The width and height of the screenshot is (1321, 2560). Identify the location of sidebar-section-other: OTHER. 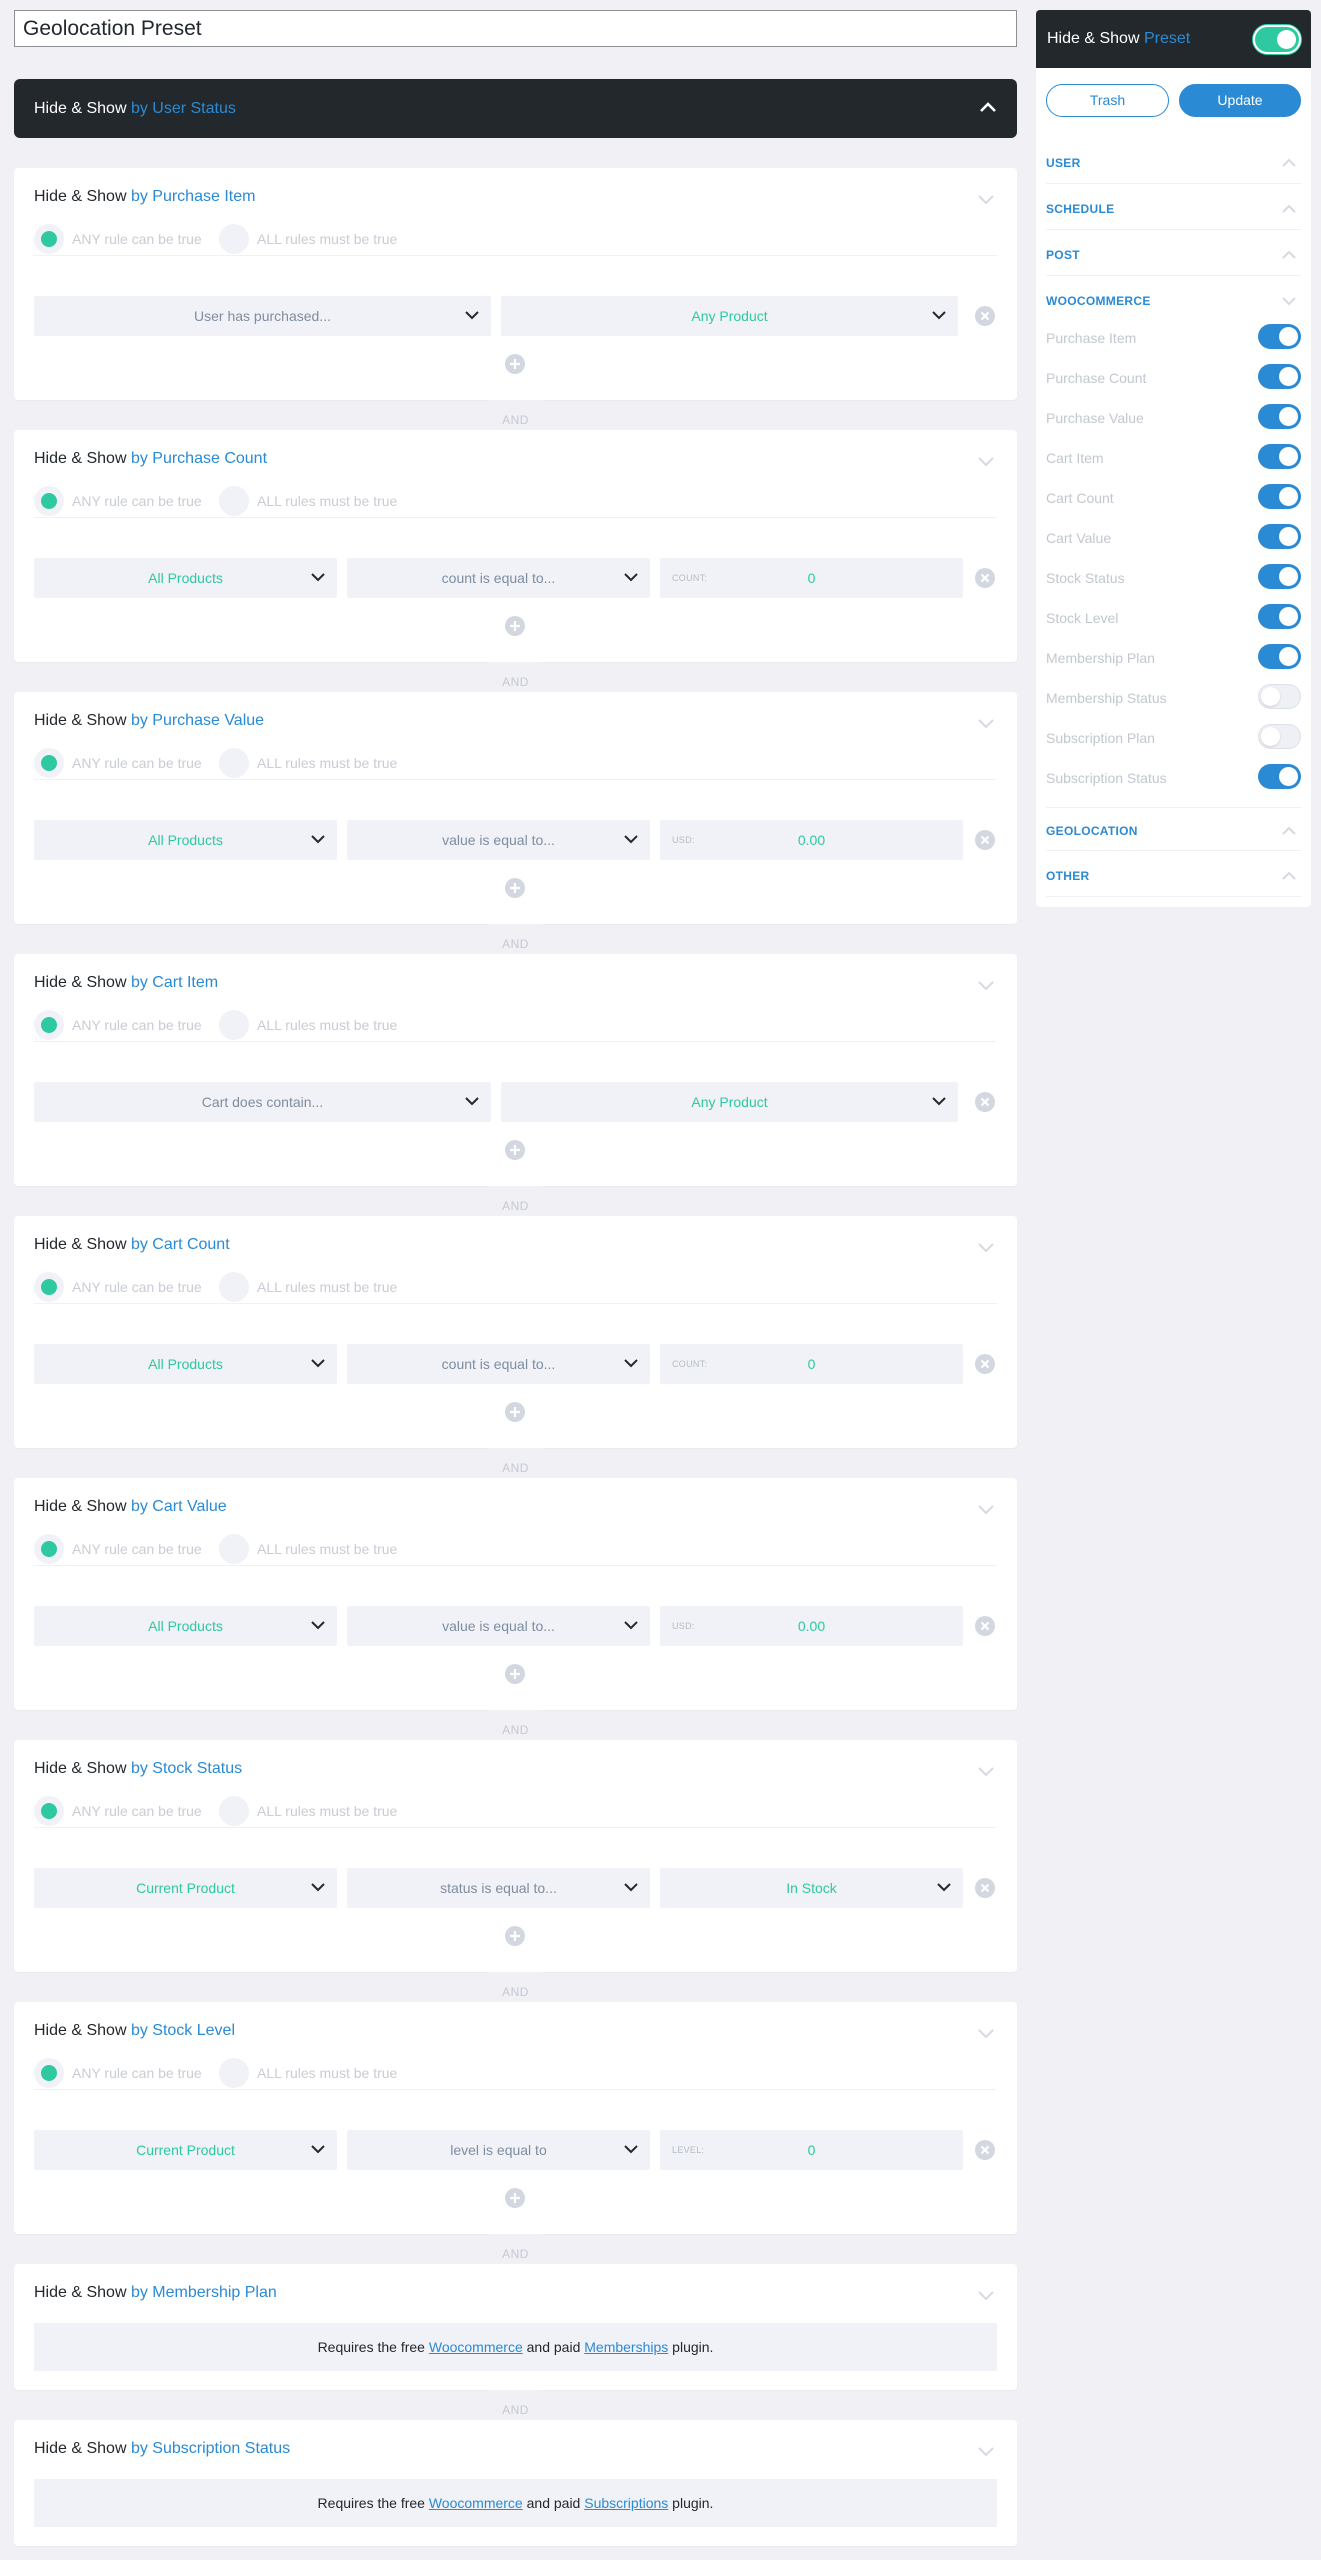
(1173, 875).